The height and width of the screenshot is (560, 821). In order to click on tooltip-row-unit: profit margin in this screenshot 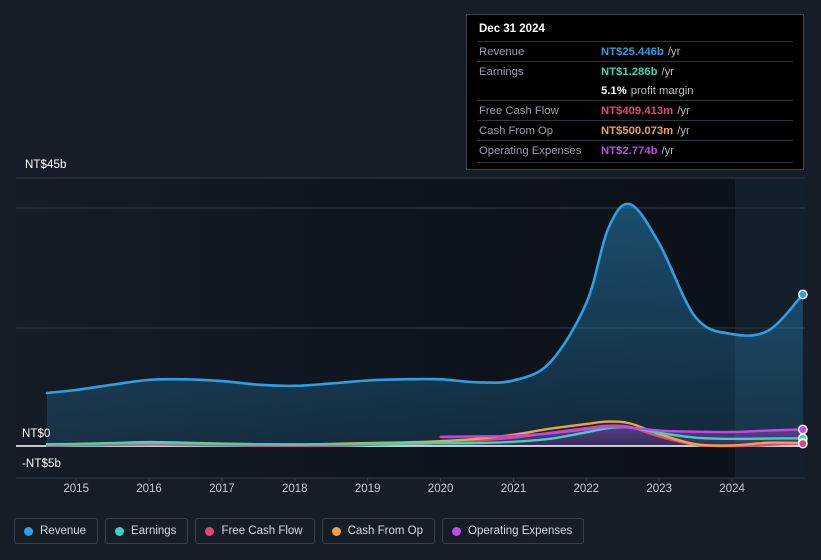, I will do `click(662, 91)`.